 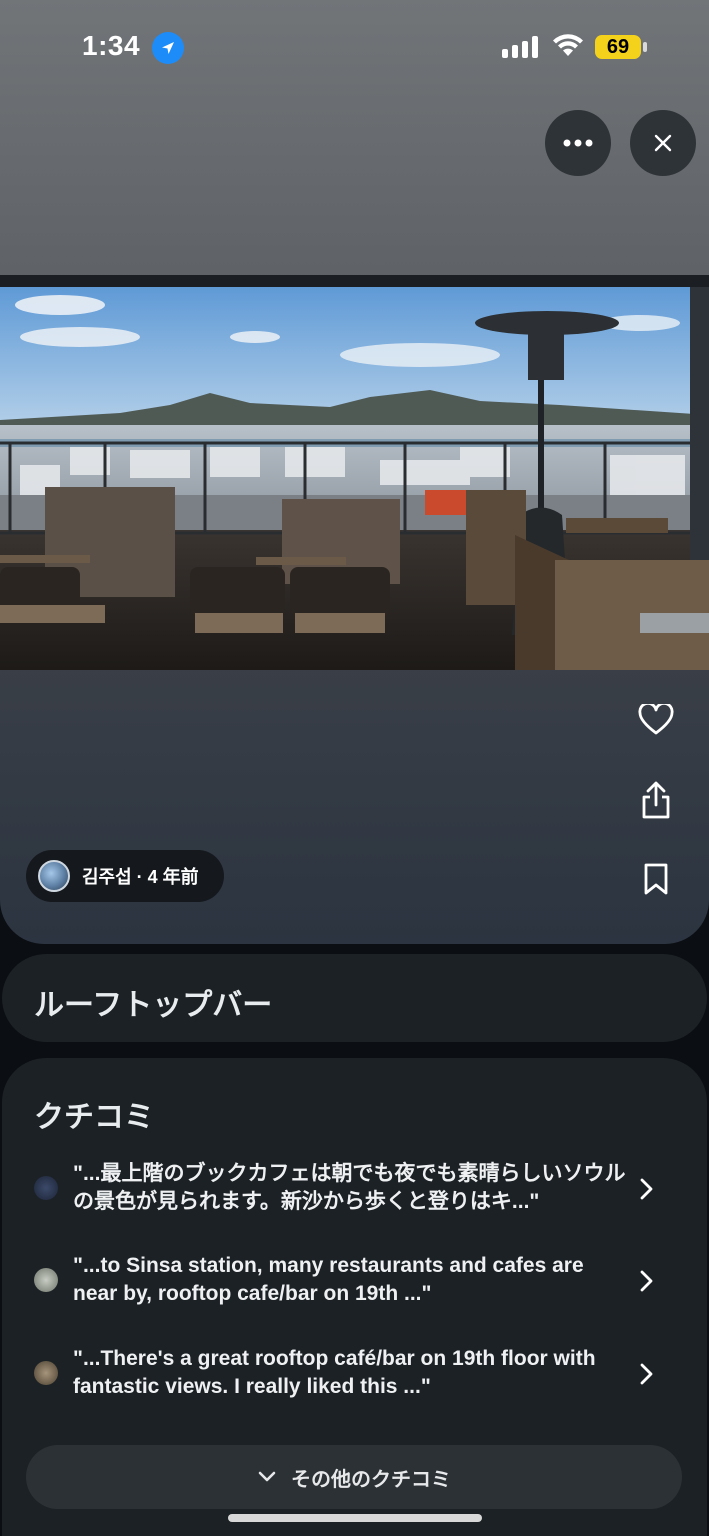 I want to click on wifi-icon, so click(x=568, y=45).